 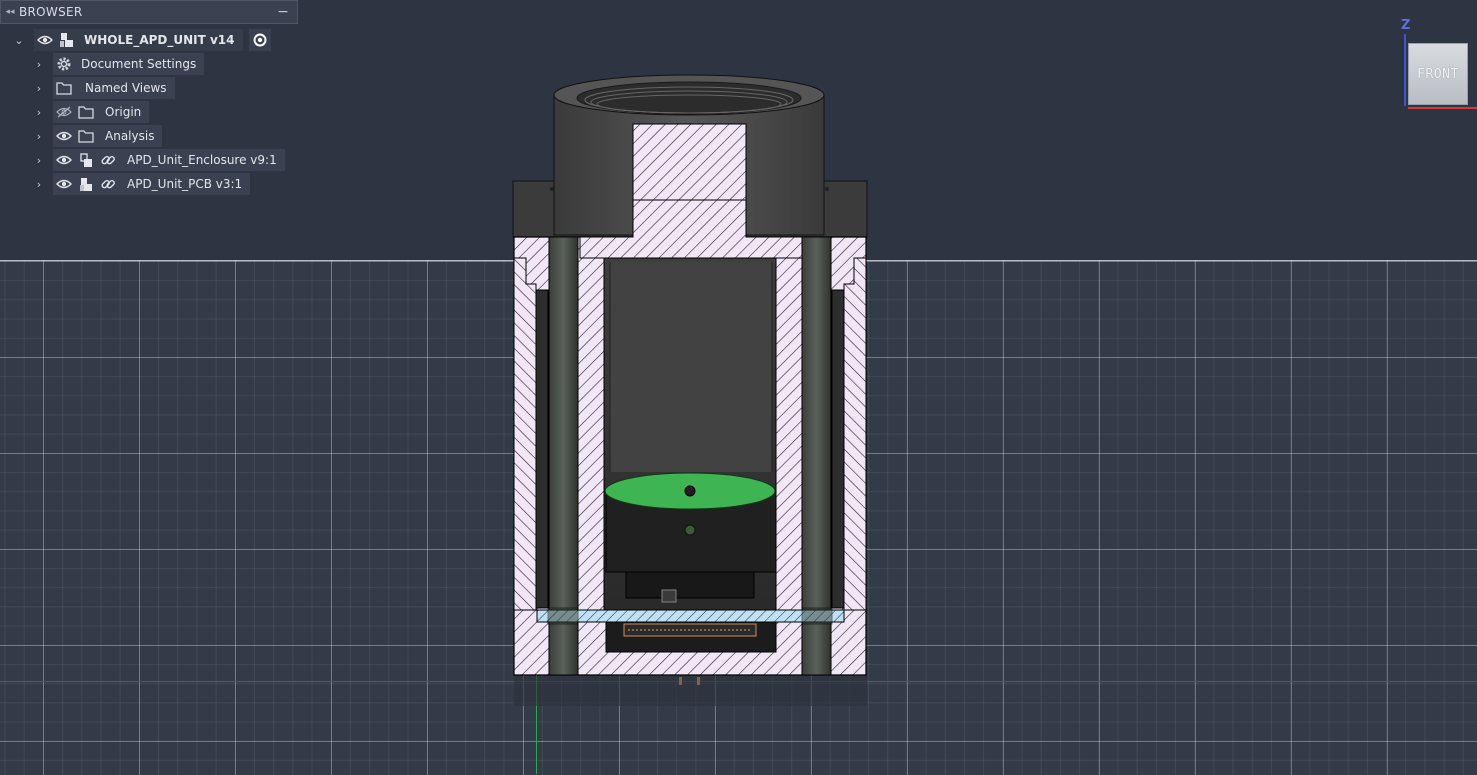 I want to click on collapse-panel-icon: ◂◂, so click(x=10, y=12).